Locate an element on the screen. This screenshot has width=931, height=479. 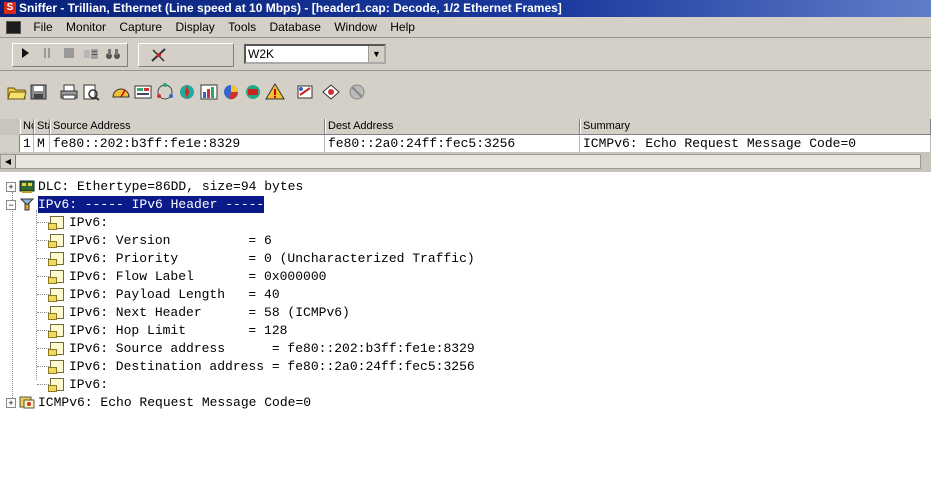
print-icon is located at coordinates (70, 94).